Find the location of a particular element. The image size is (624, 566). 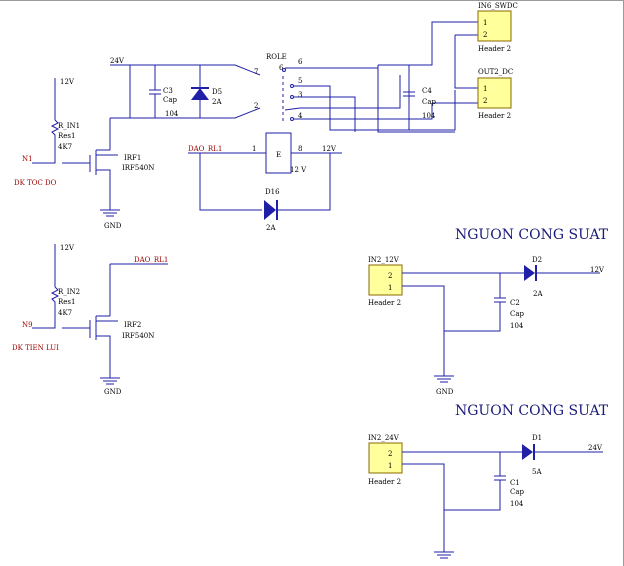

r2-value: 4K7 is located at coordinates (65, 313).